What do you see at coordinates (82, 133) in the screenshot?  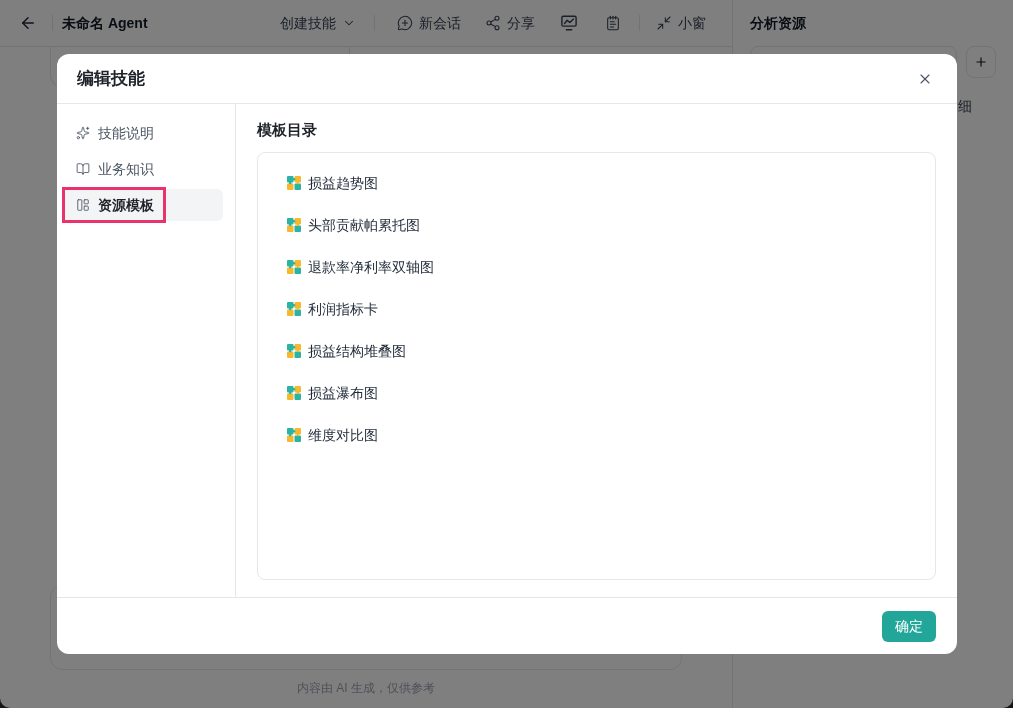 I see `sparkles-icon` at bounding box center [82, 133].